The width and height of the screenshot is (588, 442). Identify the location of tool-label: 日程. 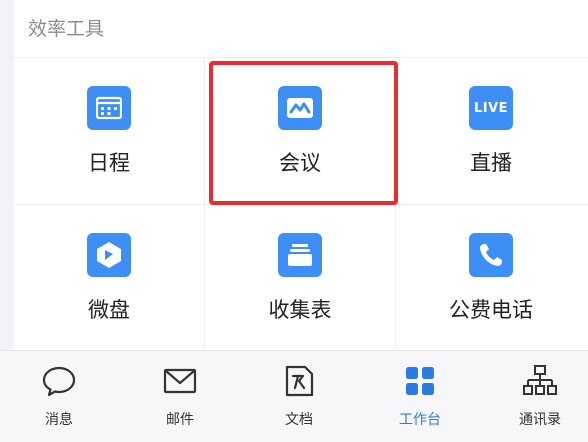
(109, 163).